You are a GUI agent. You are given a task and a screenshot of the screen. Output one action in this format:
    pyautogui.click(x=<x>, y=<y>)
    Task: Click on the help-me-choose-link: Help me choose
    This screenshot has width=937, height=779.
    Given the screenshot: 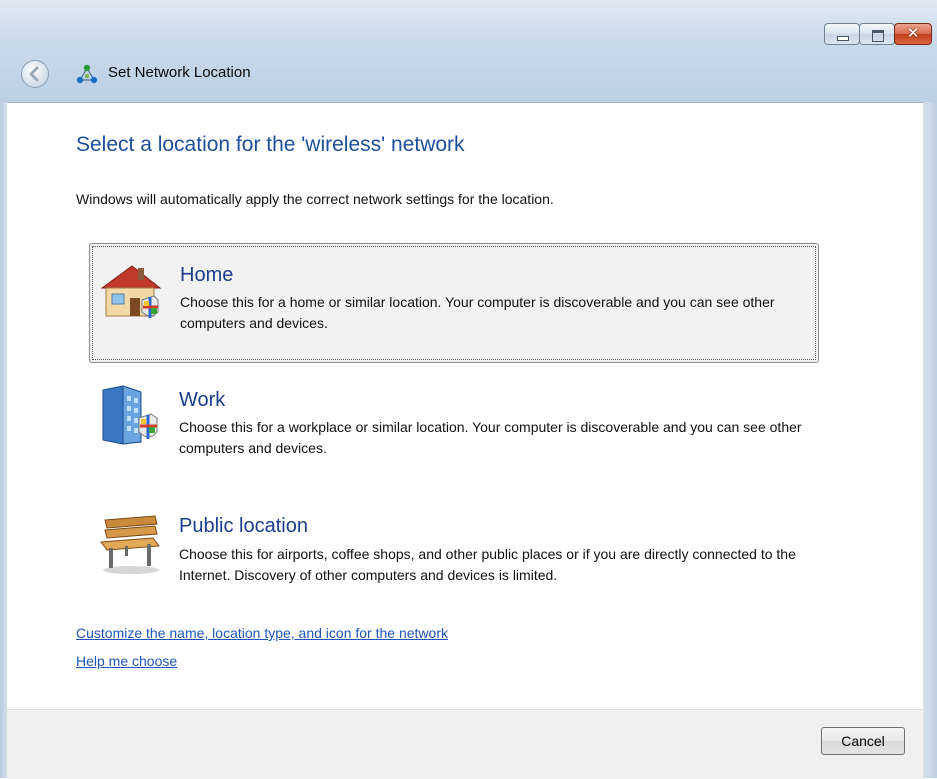 What is the action you would take?
    pyautogui.click(x=126, y=661)
    